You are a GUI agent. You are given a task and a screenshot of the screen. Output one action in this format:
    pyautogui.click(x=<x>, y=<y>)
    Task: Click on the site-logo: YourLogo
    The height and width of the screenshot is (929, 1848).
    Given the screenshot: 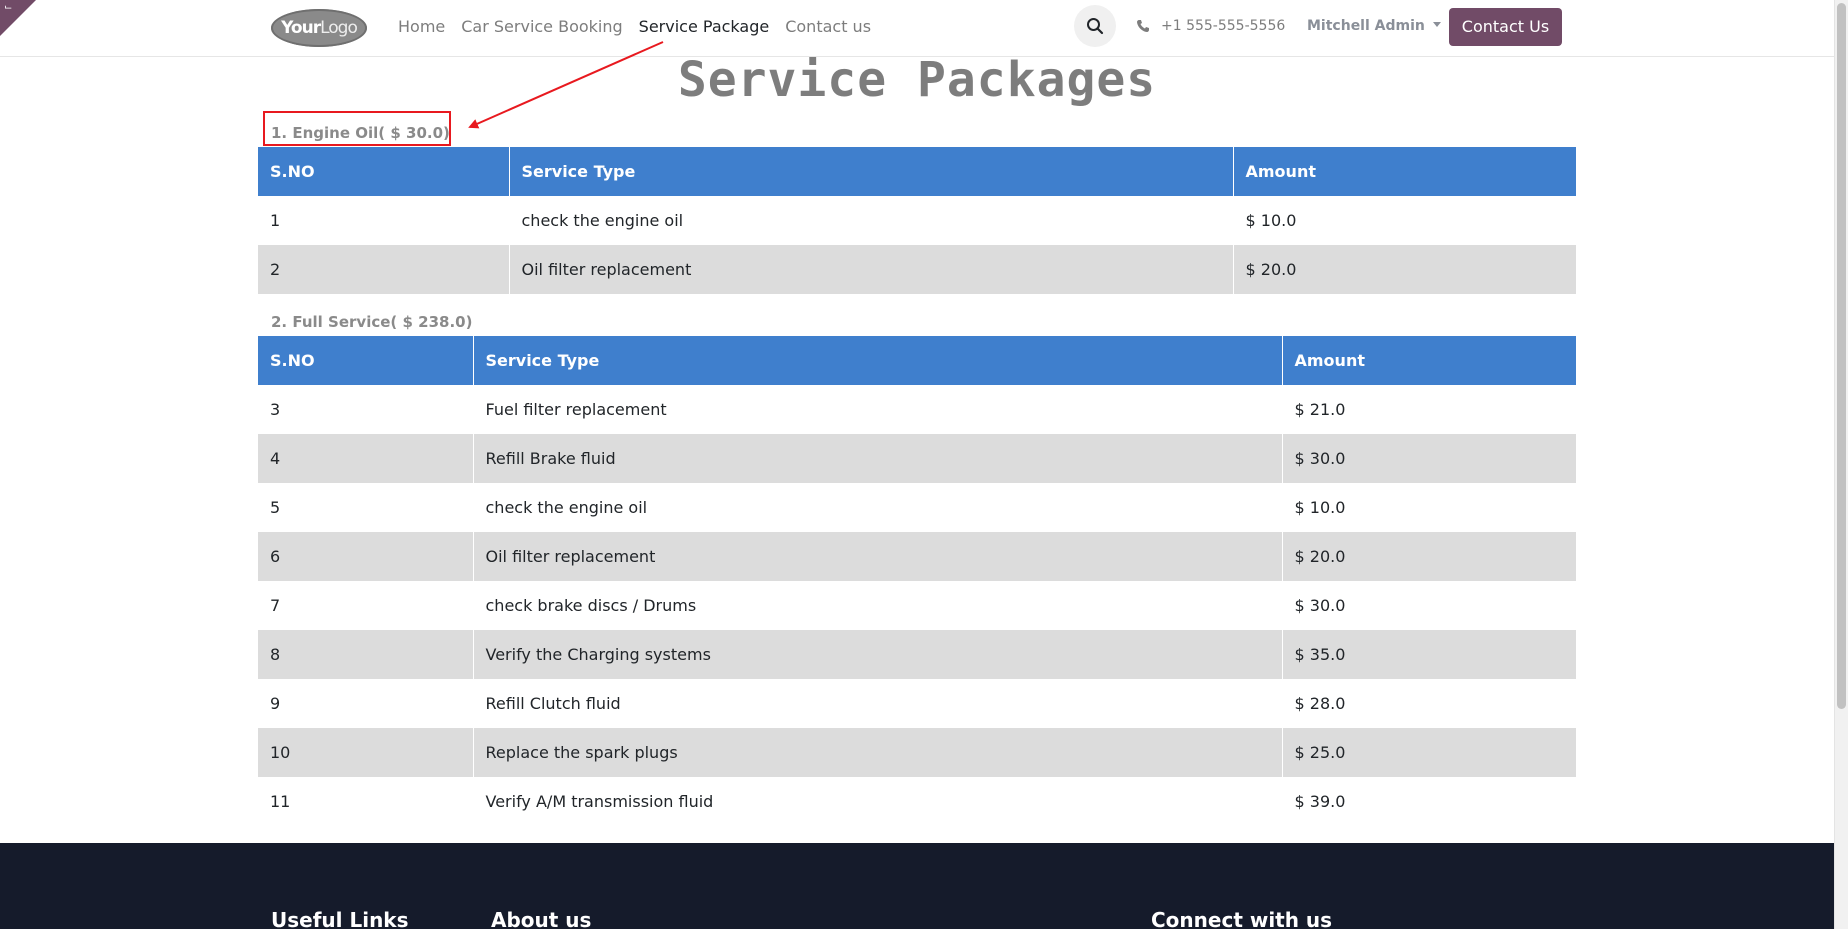 What is the action you would take?
    pyautogui.click(x=319, y=28)
    